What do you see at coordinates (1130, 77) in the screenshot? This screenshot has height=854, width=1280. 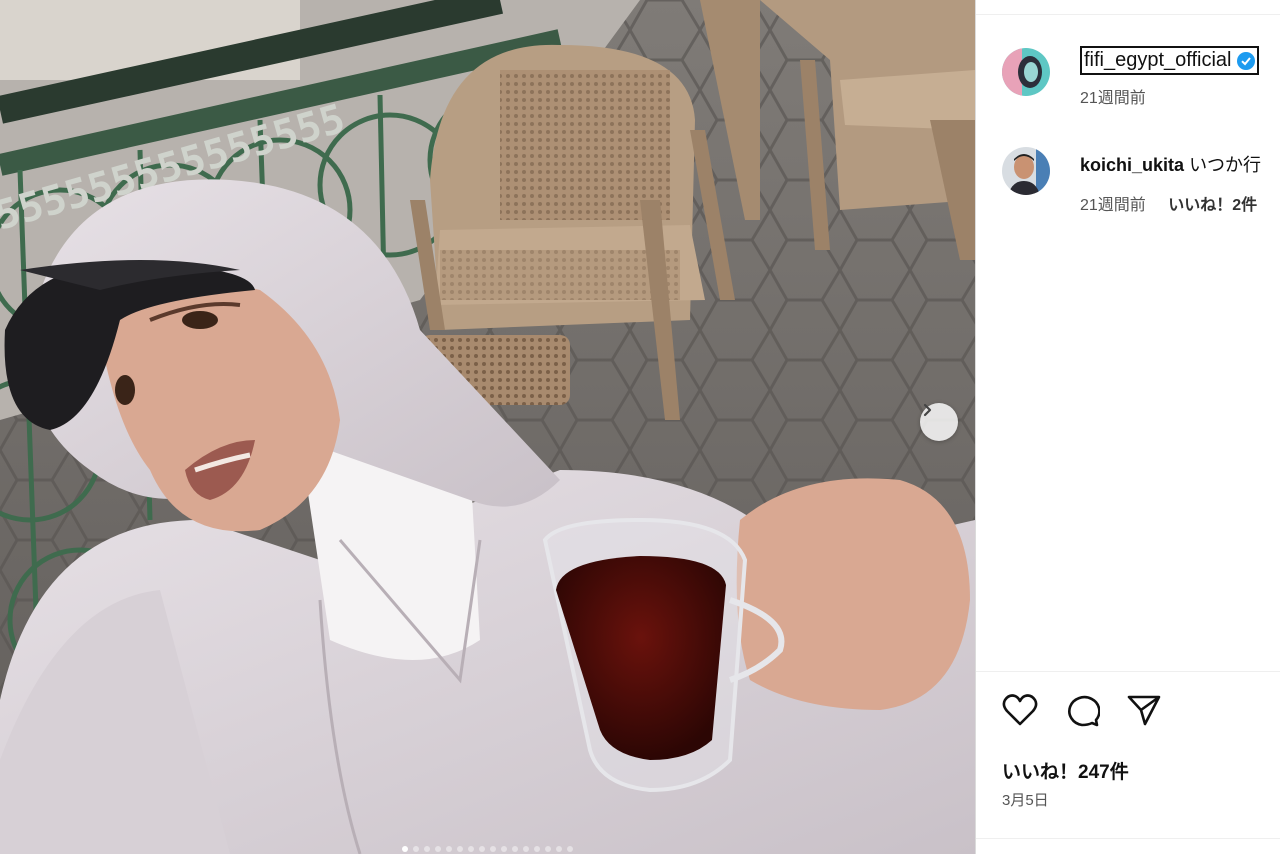 I see `post-author: fifi_egypt_official 21週間前` at bounding box center [1130, 77].